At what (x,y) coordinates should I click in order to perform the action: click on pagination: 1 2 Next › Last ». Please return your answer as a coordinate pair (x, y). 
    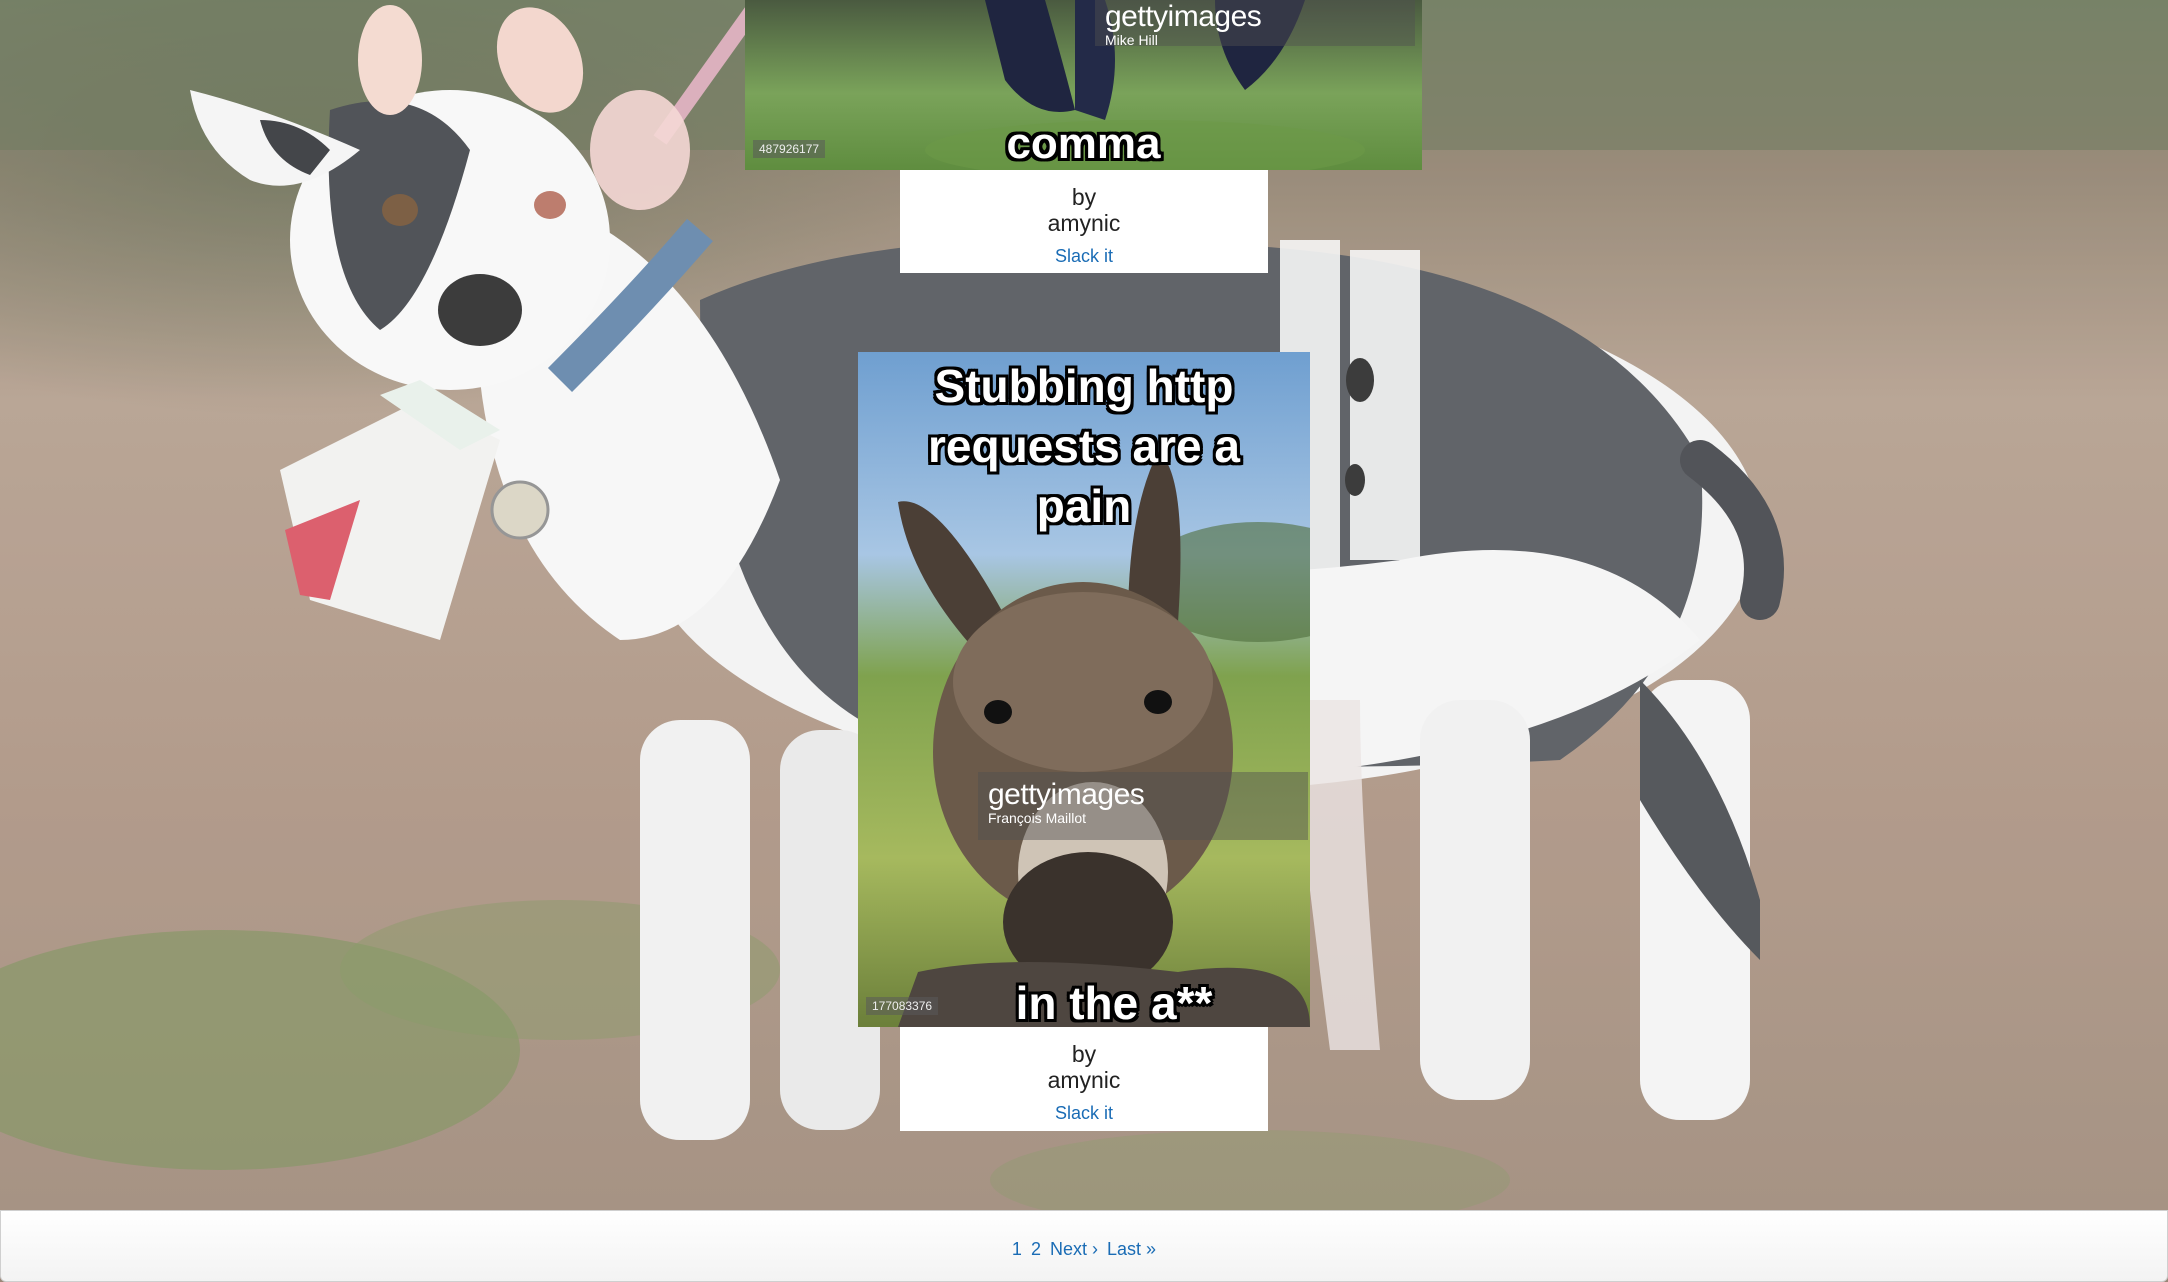
    Looking at the image, I should click on (1084, 1249).